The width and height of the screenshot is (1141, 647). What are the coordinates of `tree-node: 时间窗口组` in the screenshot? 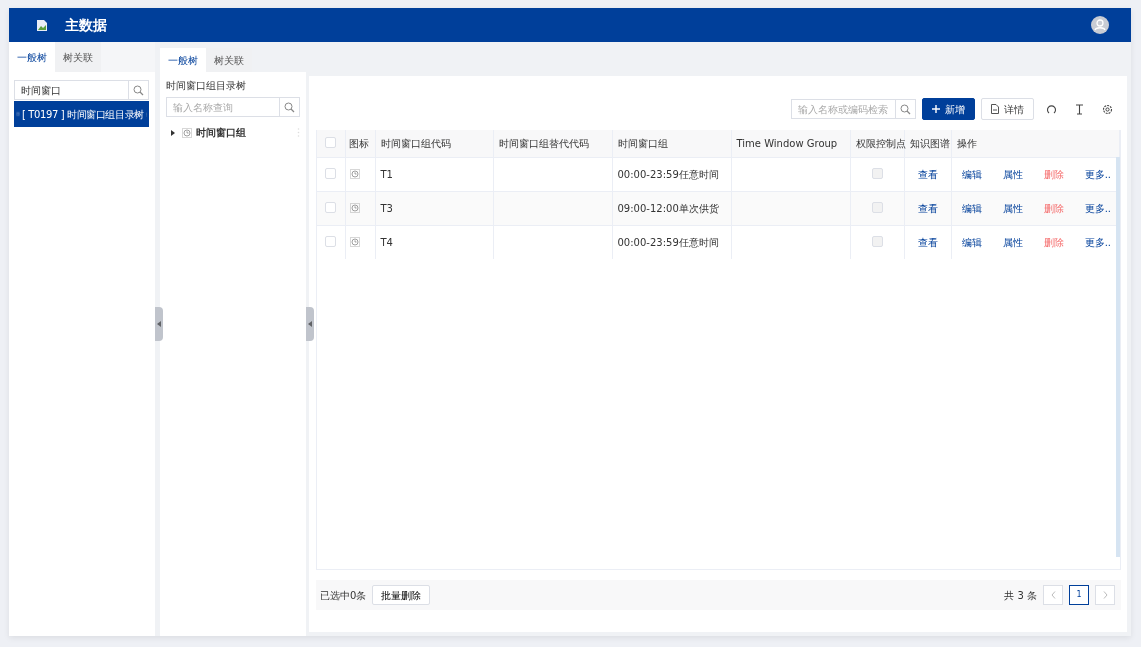 It's located at (233, 132).